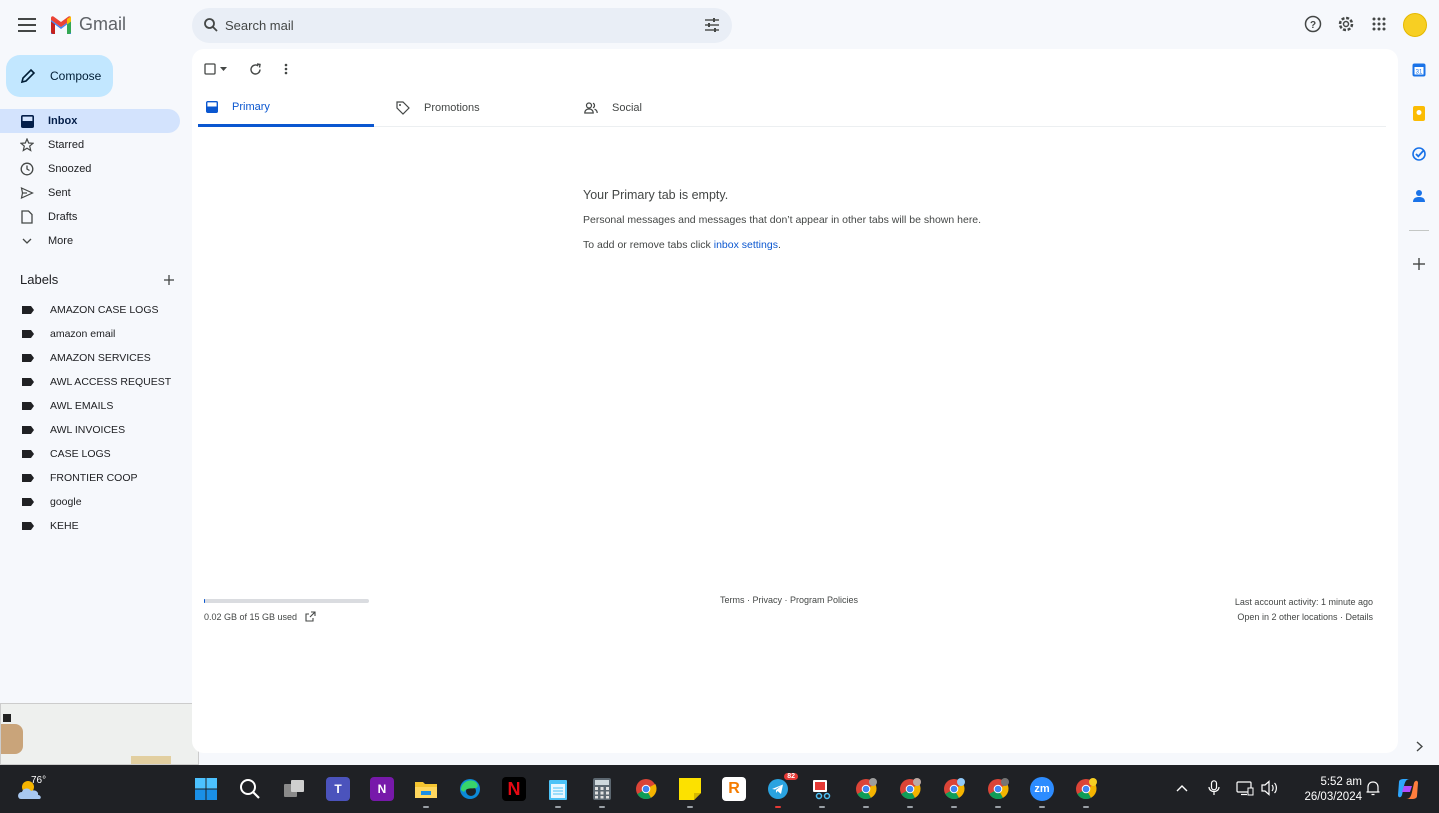  I want to click on caret-down-icon, so click(223, 69).